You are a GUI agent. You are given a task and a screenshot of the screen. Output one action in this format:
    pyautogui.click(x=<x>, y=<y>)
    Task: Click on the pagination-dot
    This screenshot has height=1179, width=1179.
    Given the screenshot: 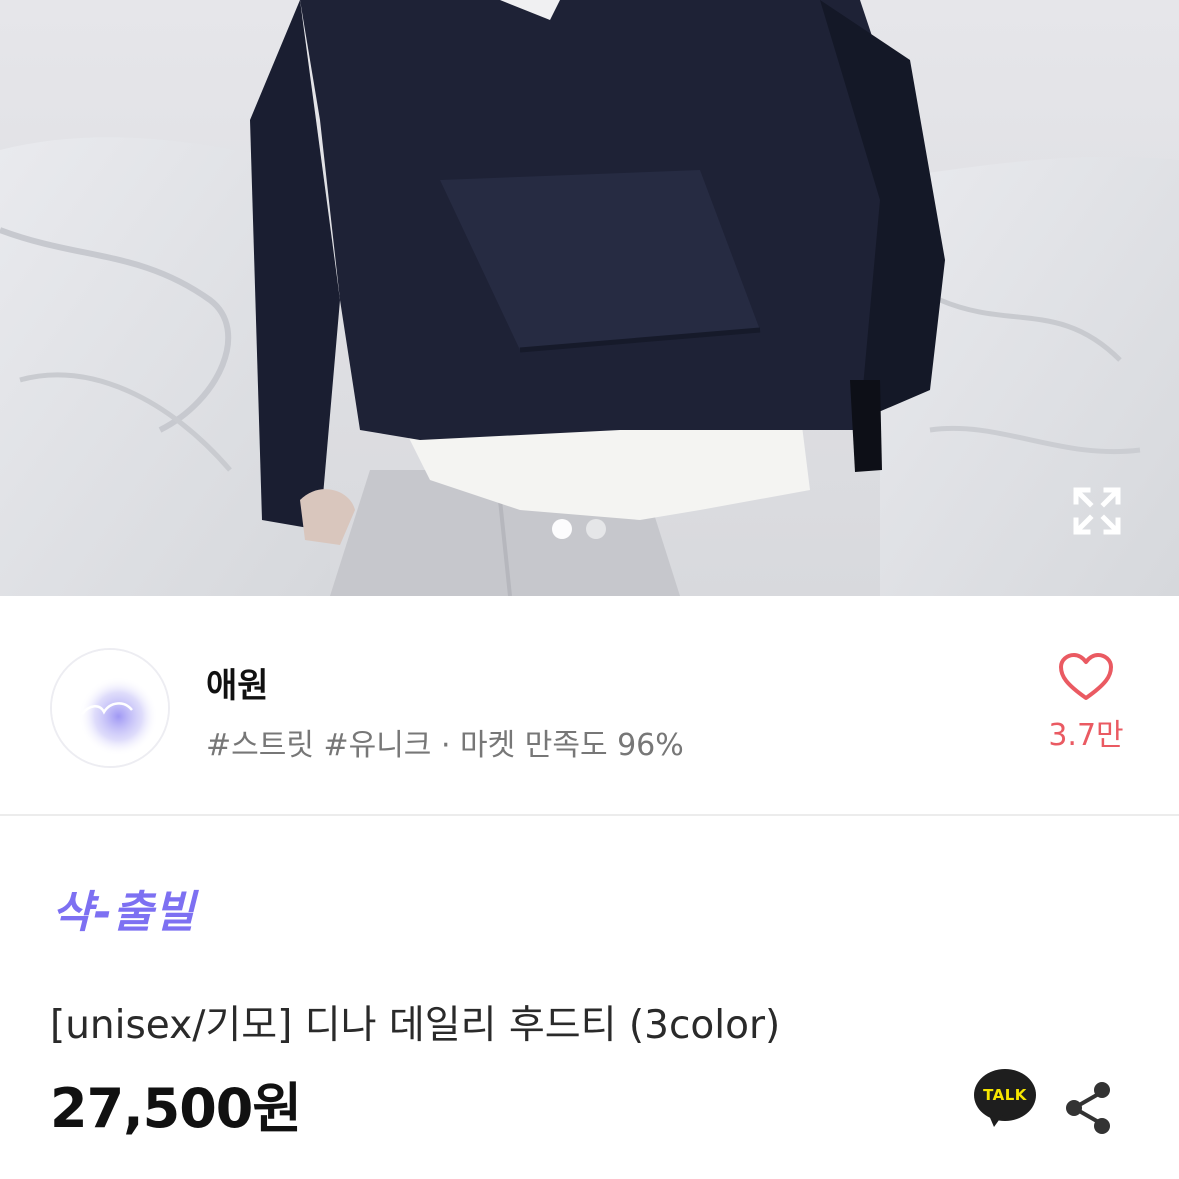 What is the action you would take?
    pyautogui.click(x=596, y=529)
    